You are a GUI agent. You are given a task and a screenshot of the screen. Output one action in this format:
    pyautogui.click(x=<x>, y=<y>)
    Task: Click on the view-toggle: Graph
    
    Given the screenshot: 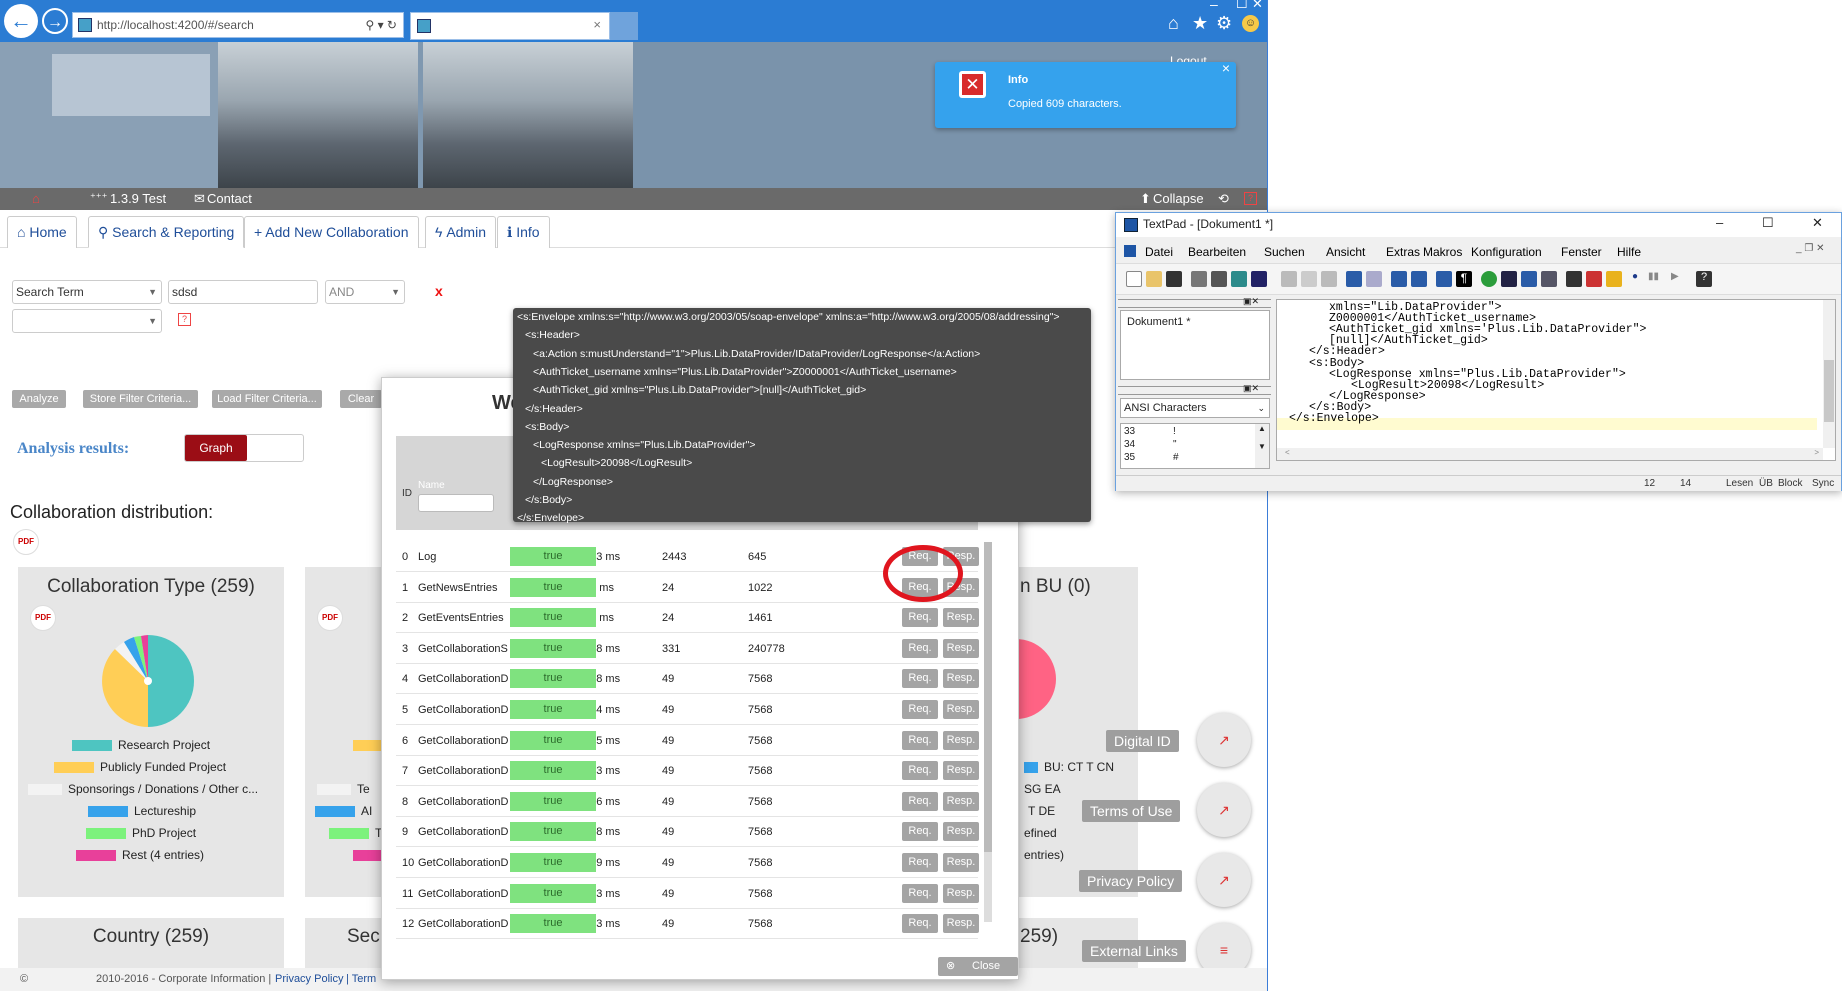 What is the action you would take?
    pyautogui.click(x=244, y=448)
    